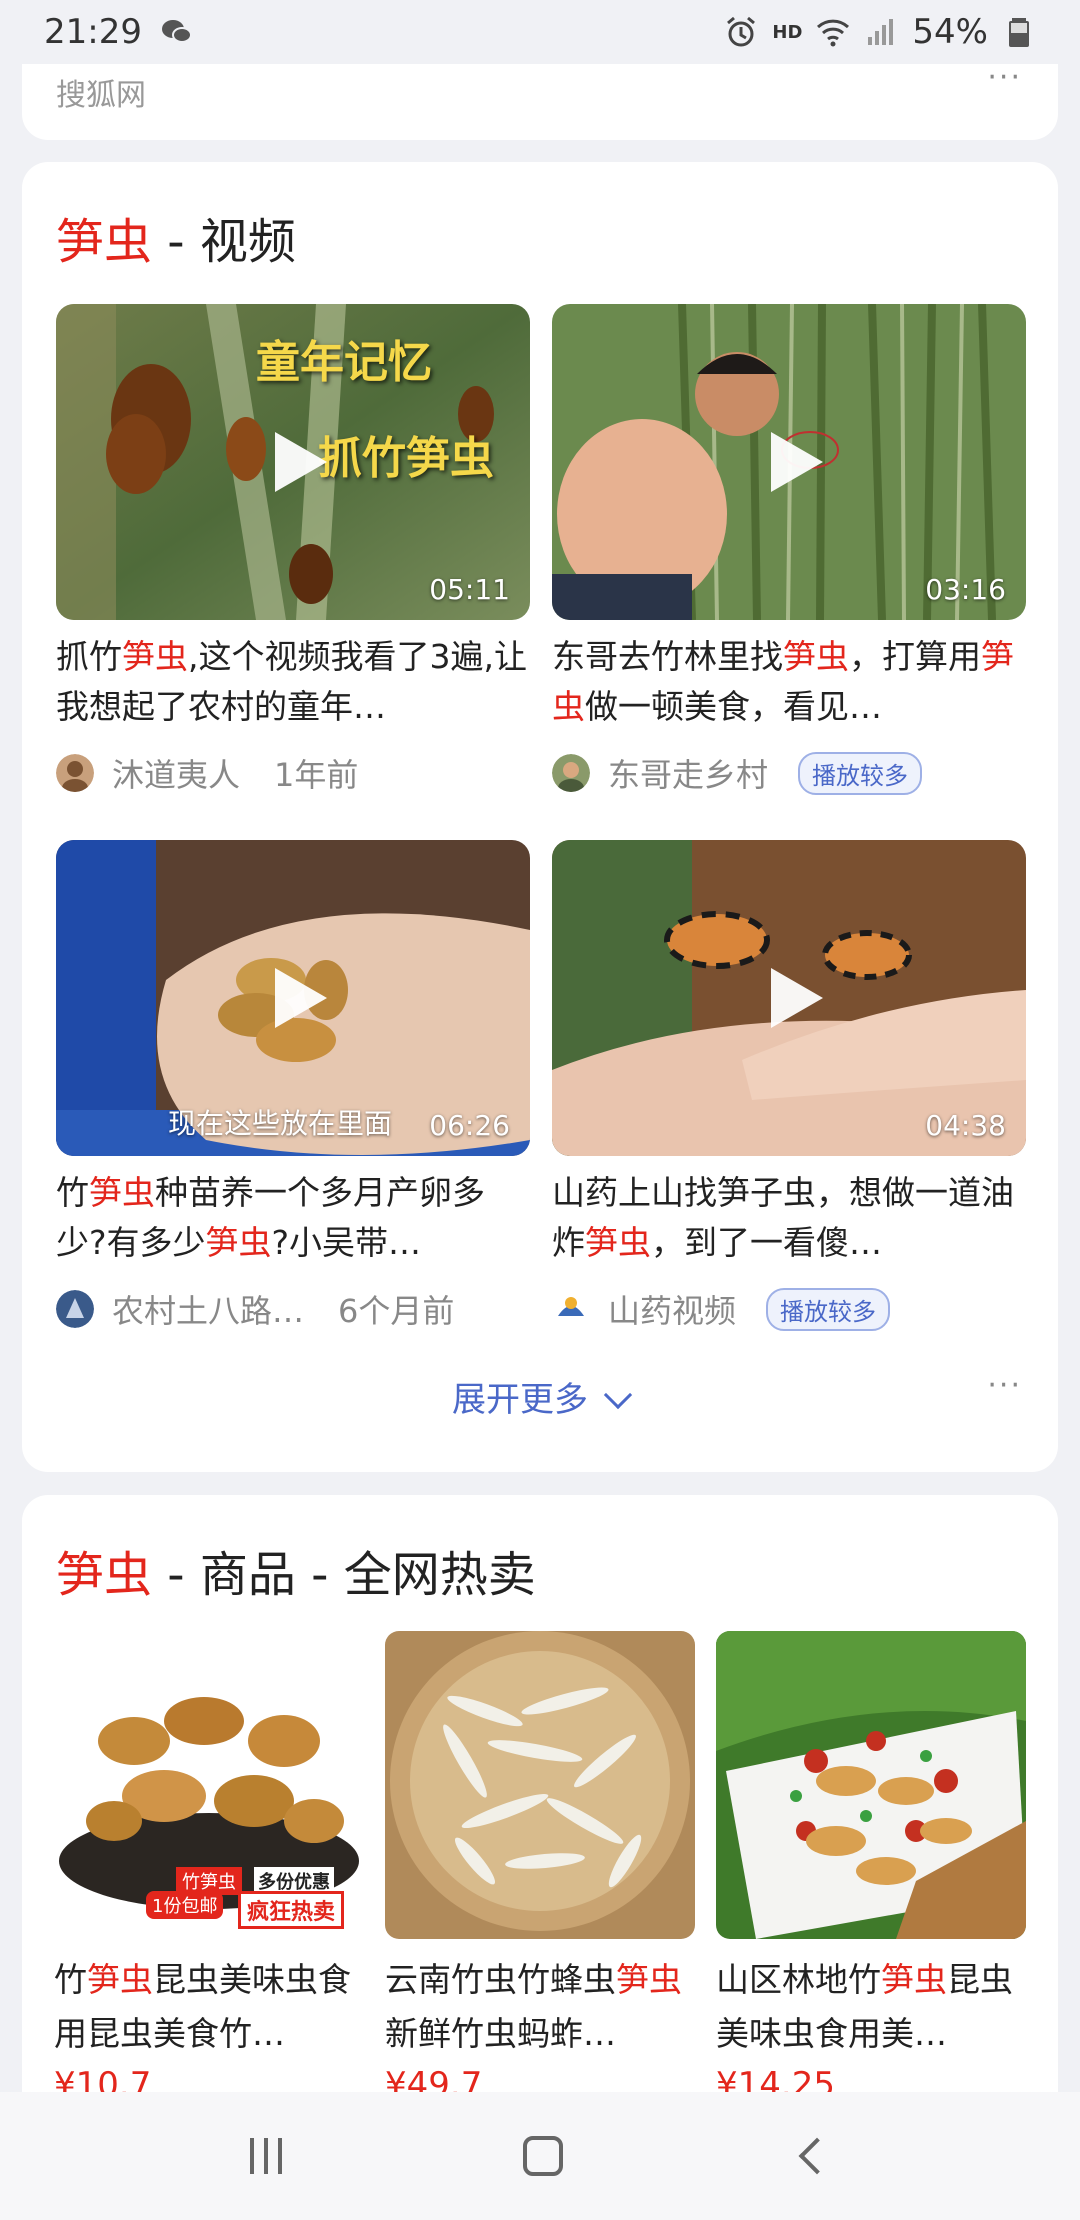  I want to click on product-item: 云南竹虫竹蜂虫笋虫新鲜竹虫蚂蚱… ¥49.7, so click(540, 1868).